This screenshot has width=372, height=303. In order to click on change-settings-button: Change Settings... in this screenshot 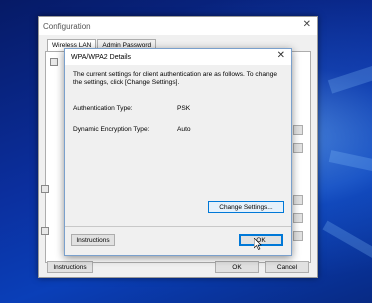, I will do `click(246, 207)`.